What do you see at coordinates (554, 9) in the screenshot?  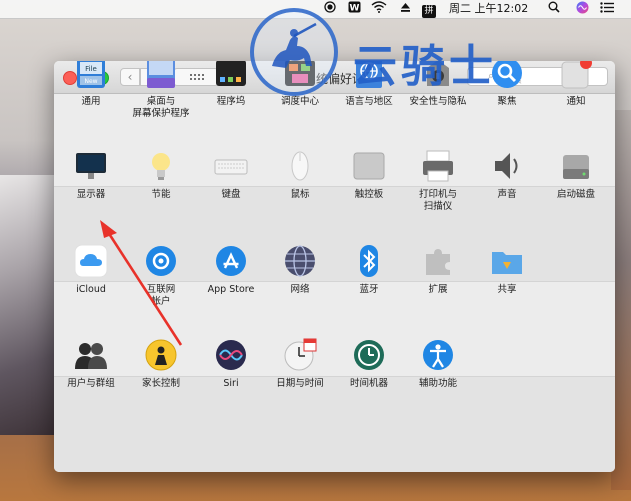 I see `spotlight-menu-icon` at bounding box center [554, 9].